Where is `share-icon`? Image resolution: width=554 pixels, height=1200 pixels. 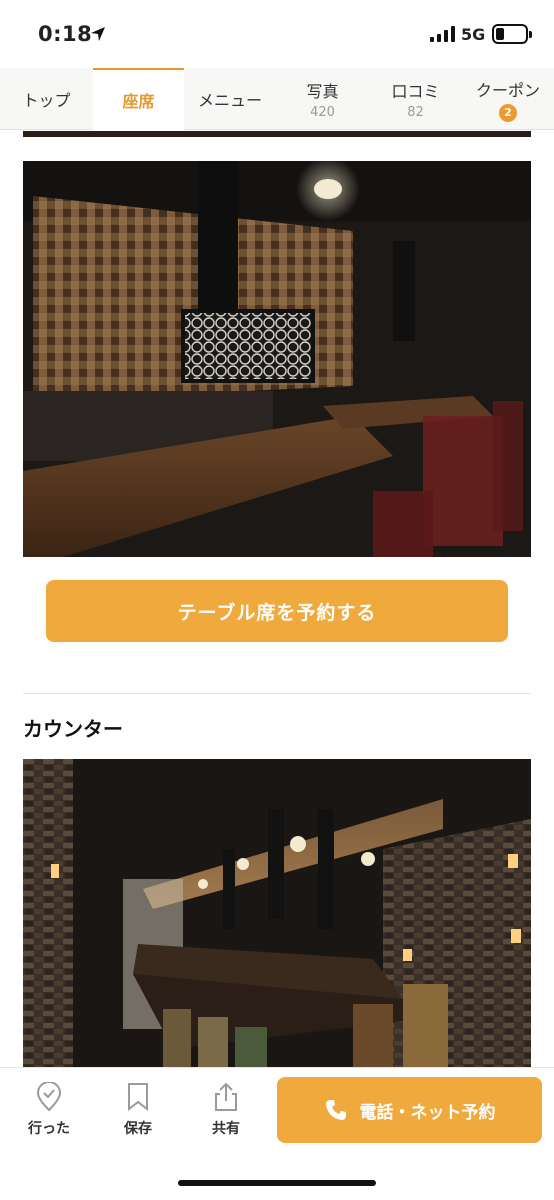 share-icon is located at coordinates (226, 1096).